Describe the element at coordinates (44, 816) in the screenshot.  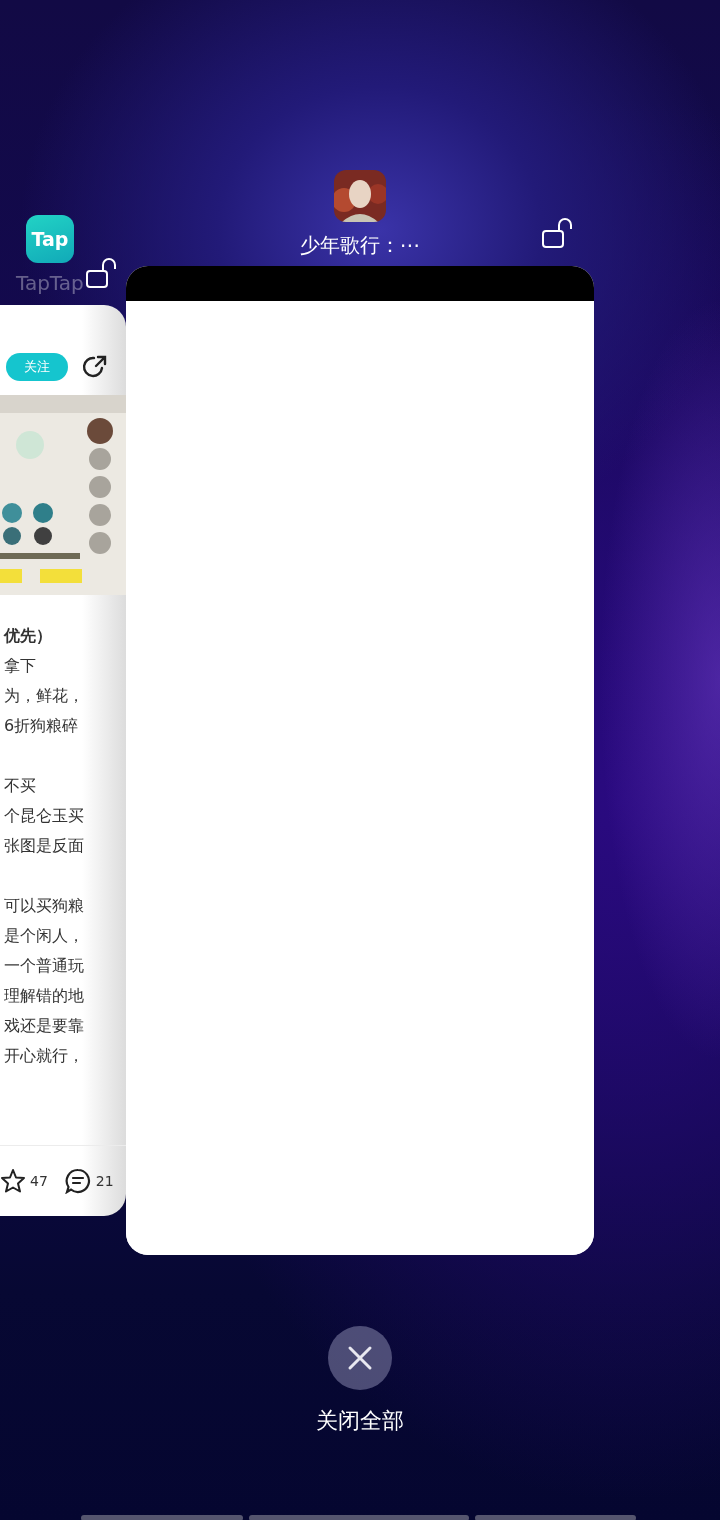
I see `post-text-line: 个昆仑玉买` at that location.